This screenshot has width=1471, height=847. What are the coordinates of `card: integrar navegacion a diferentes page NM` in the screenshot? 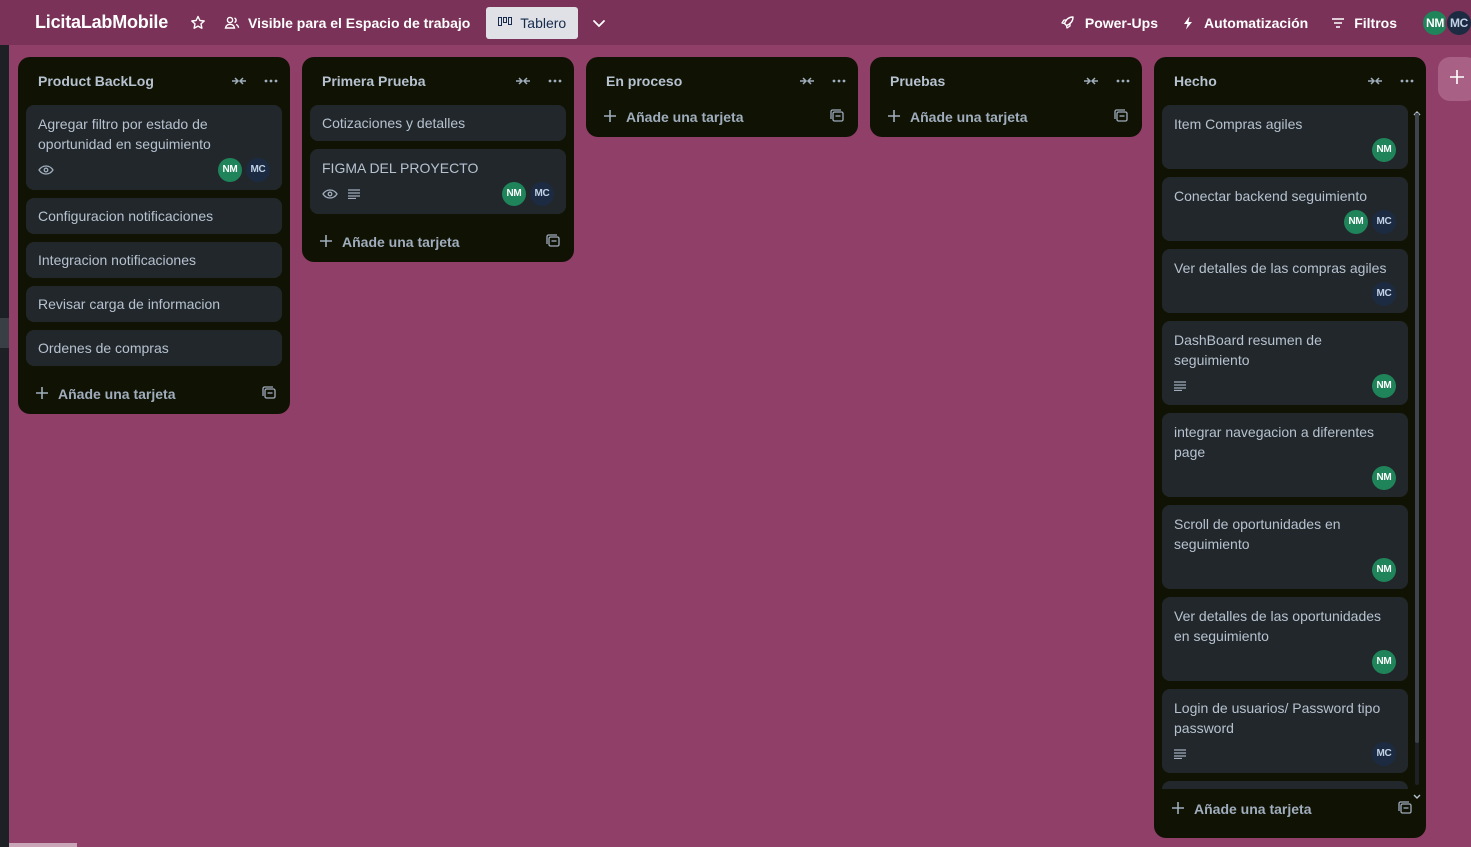 It's located at (1285, 455).